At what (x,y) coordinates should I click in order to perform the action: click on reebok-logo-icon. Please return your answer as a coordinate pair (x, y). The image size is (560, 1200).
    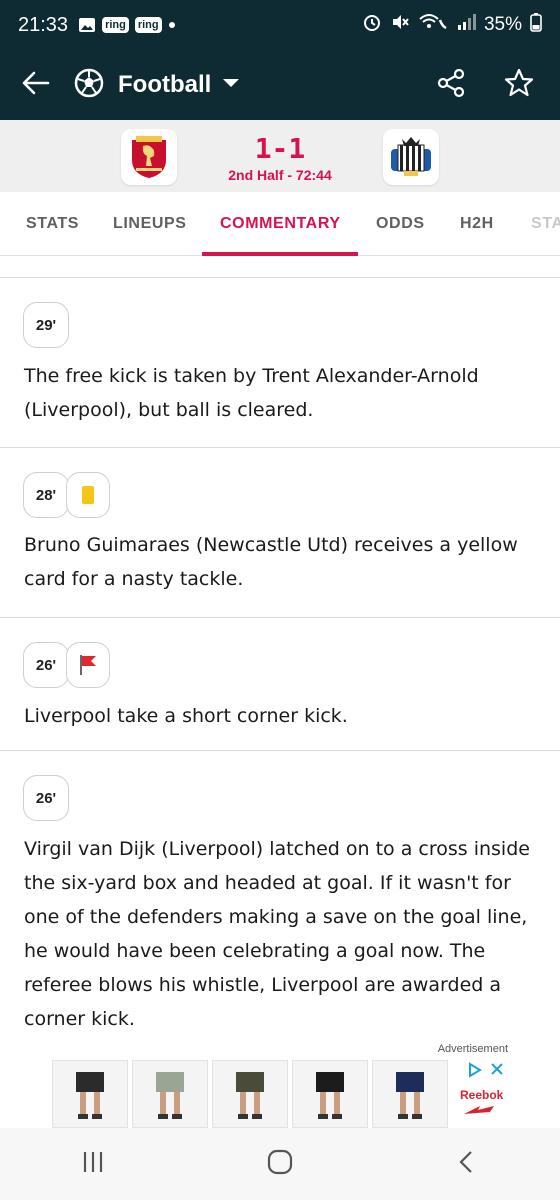
    Looking at the image, I should click on (479, 1110).